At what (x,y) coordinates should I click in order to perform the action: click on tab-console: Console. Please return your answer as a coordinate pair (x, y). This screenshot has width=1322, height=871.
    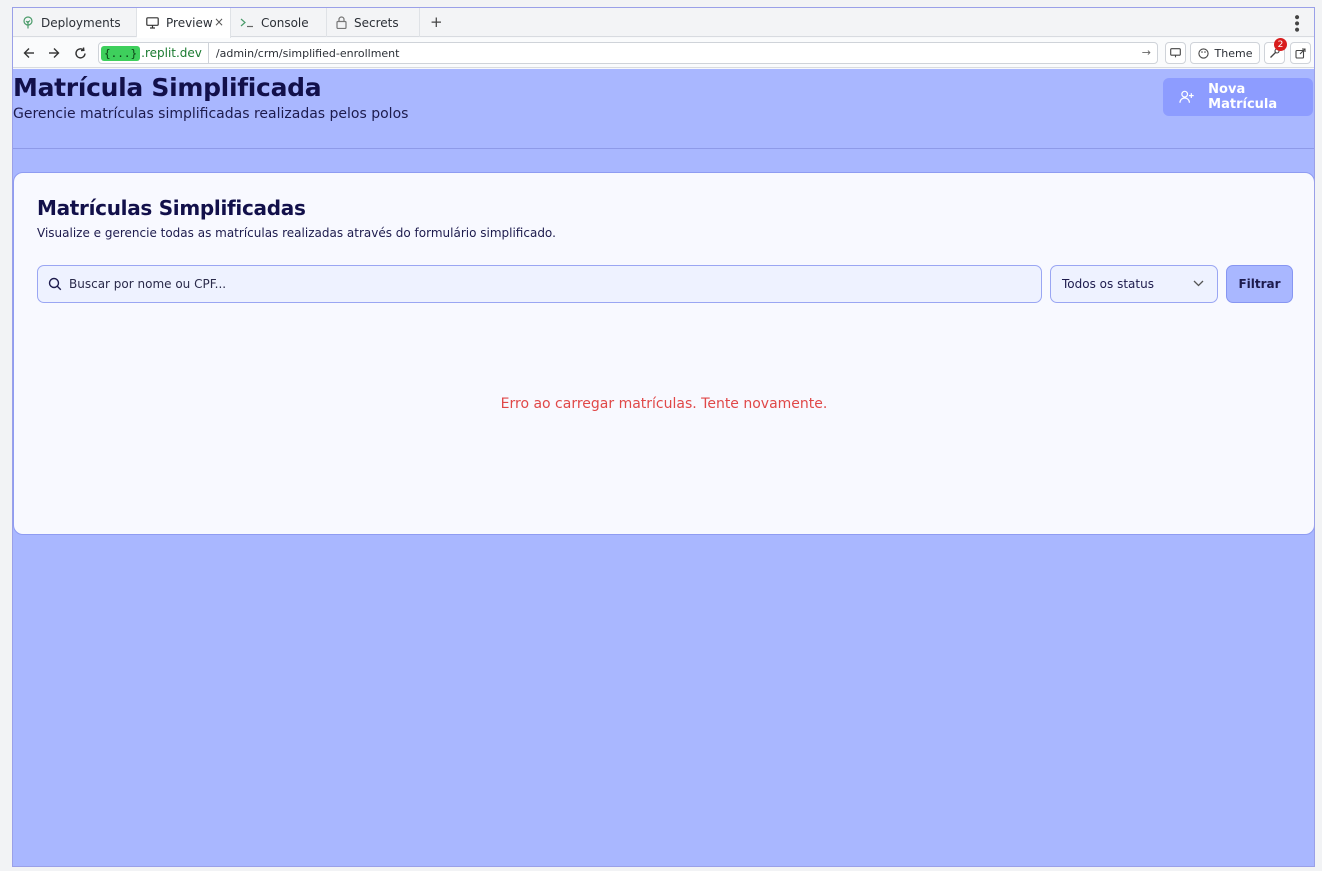
    Looking at the image, I should click on (279, 22).